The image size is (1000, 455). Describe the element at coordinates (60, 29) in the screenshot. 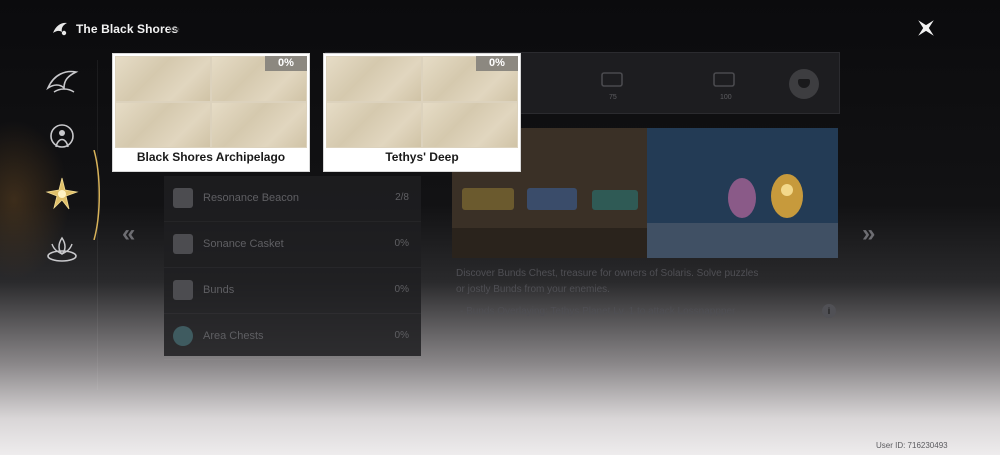

I see `black-shores-emblem-icon` at that location.